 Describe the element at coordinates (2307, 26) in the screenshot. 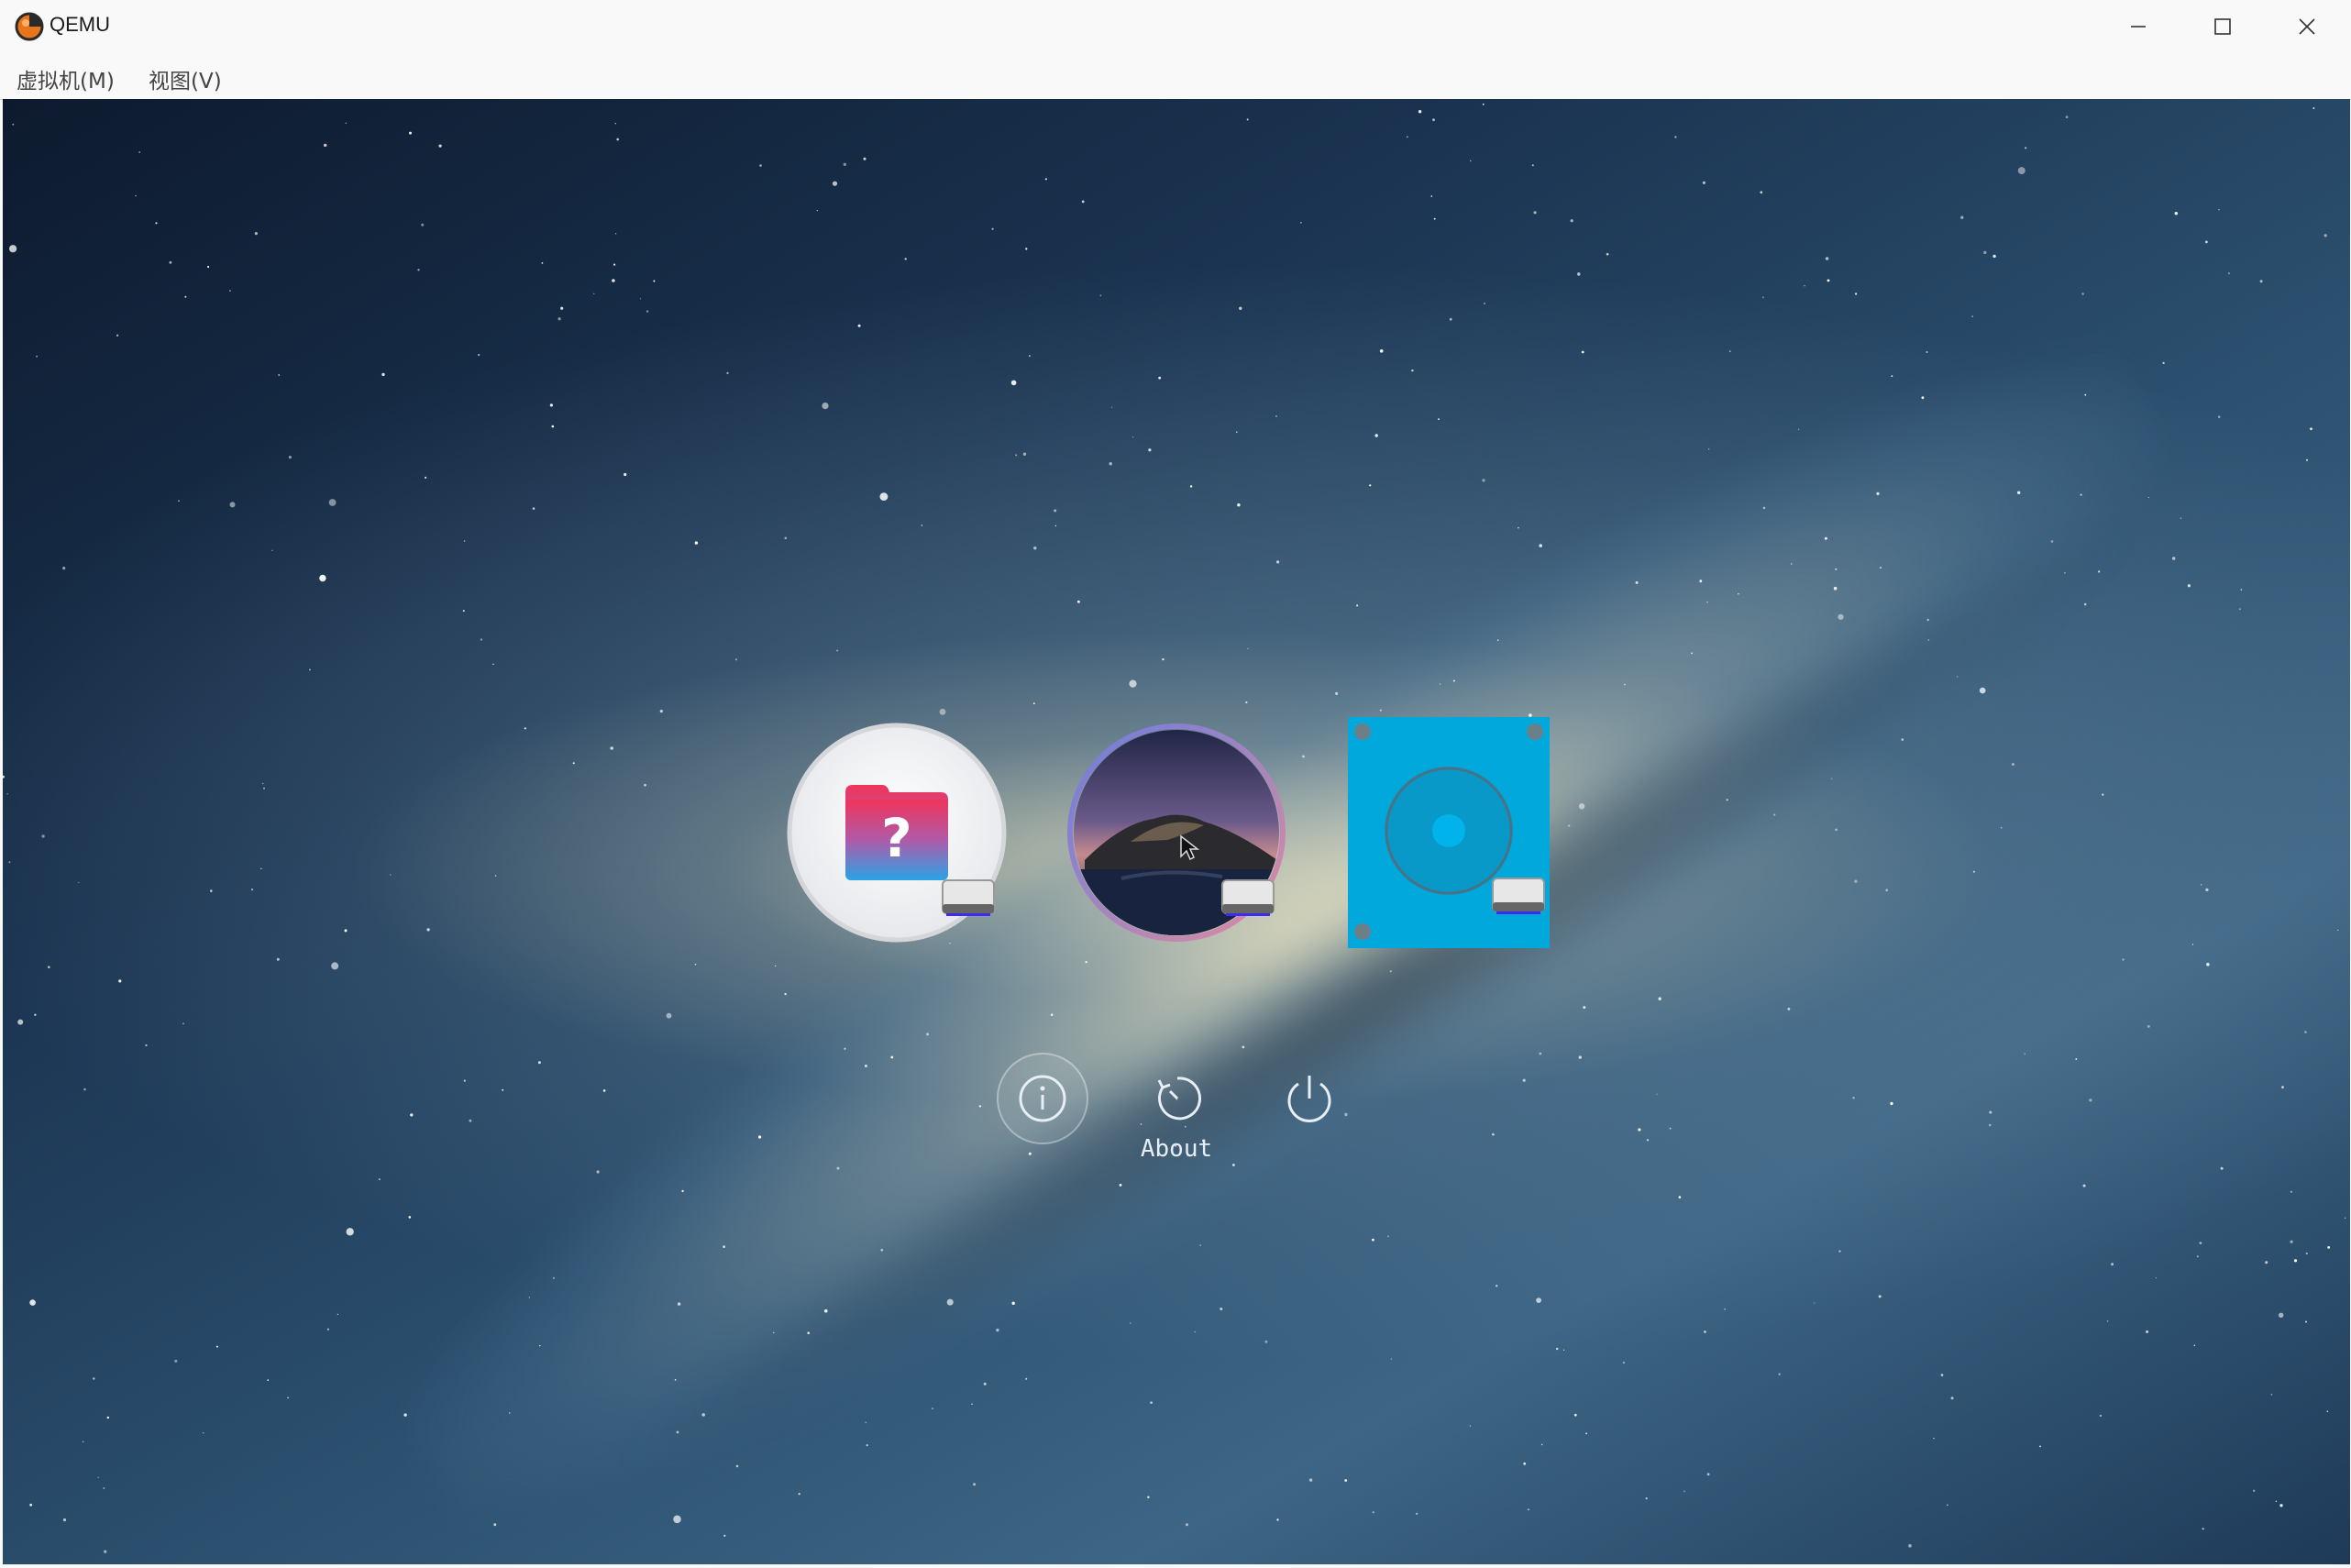

I see `close-button` at that location.